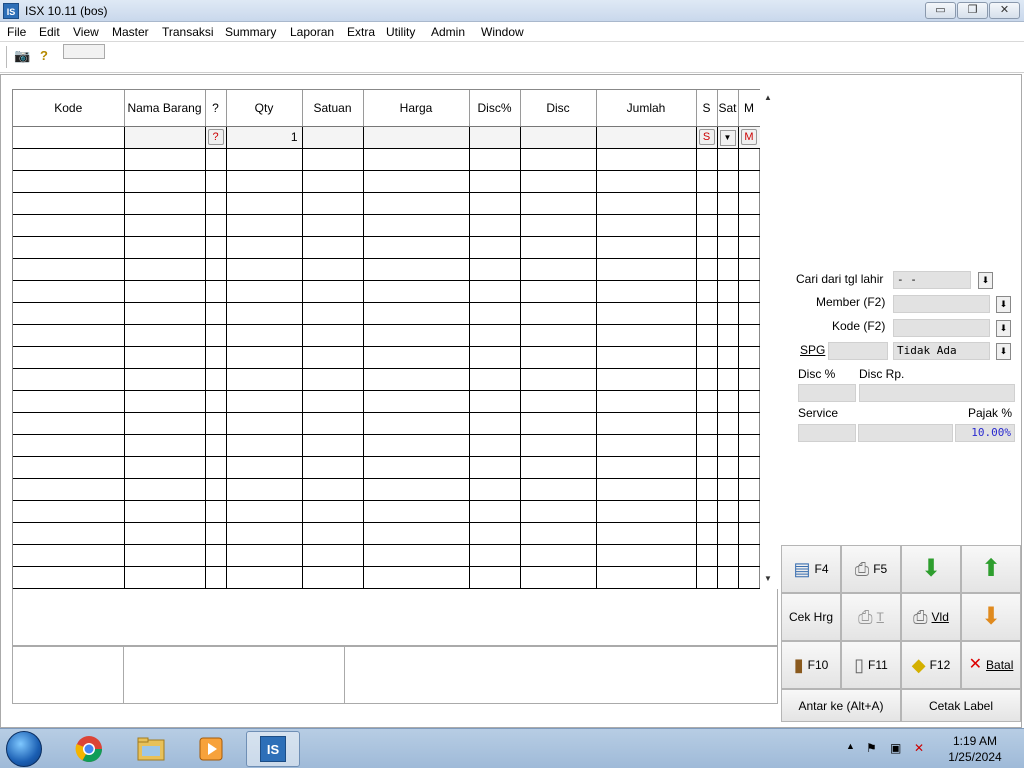  Describe the element at coordinates (1003, 328) in the screenshot. I see `kode-dropdown-icon: ⬇` at that location.